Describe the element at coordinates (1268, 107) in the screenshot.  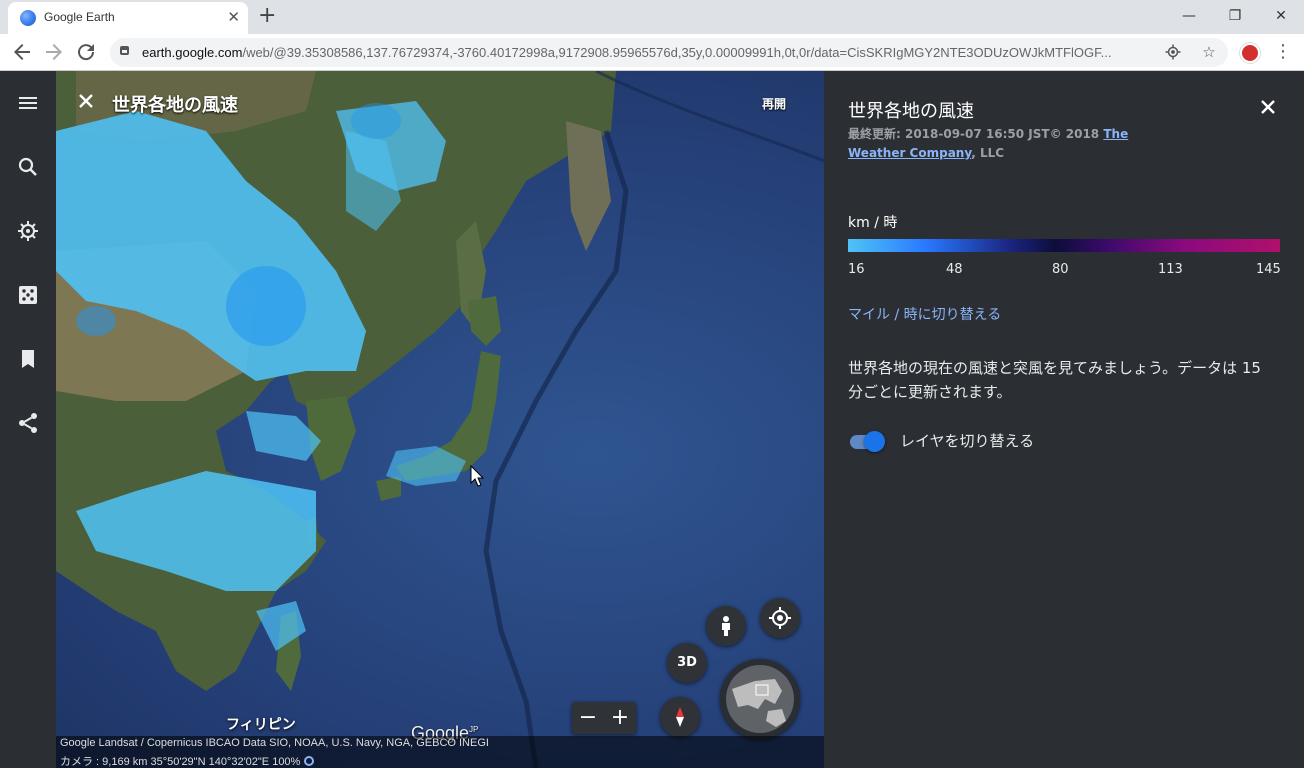
I see `panel-close-icon` at that location.